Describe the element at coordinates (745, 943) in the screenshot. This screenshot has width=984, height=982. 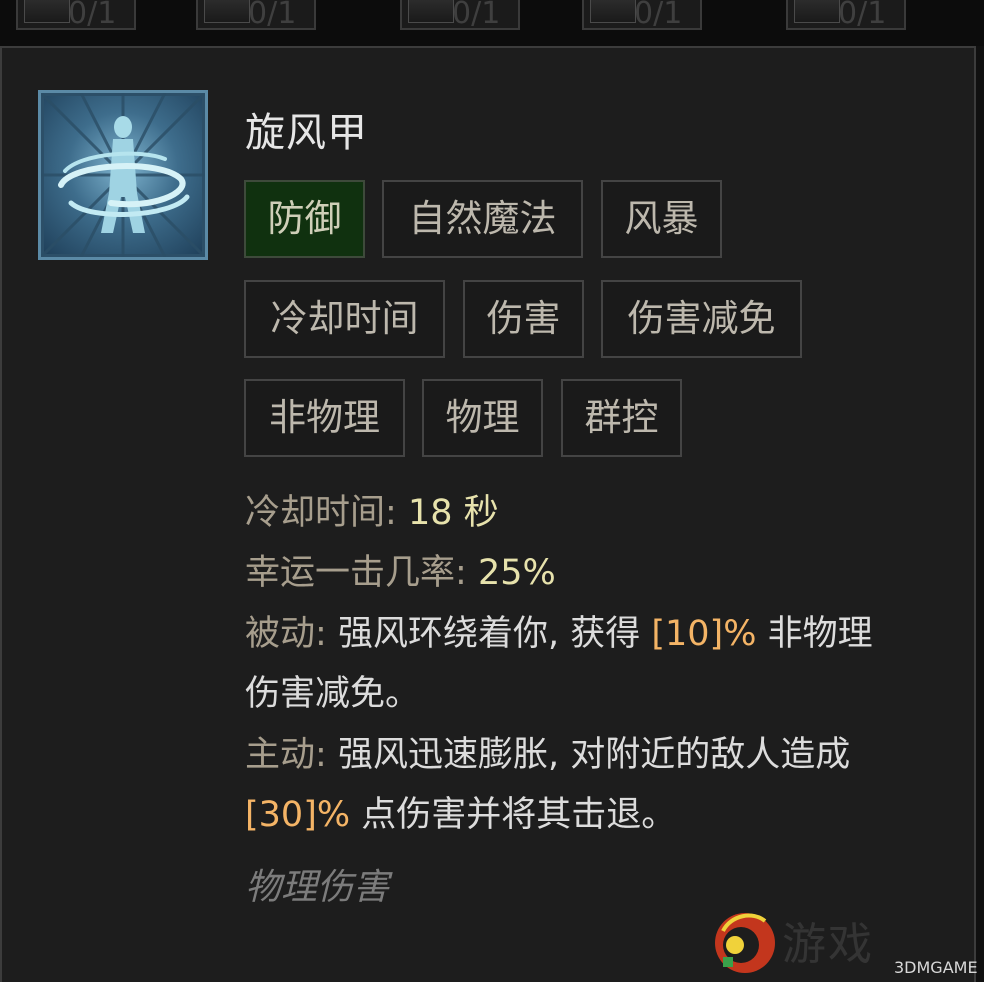
I see `watermark-logo-icon` at that location.